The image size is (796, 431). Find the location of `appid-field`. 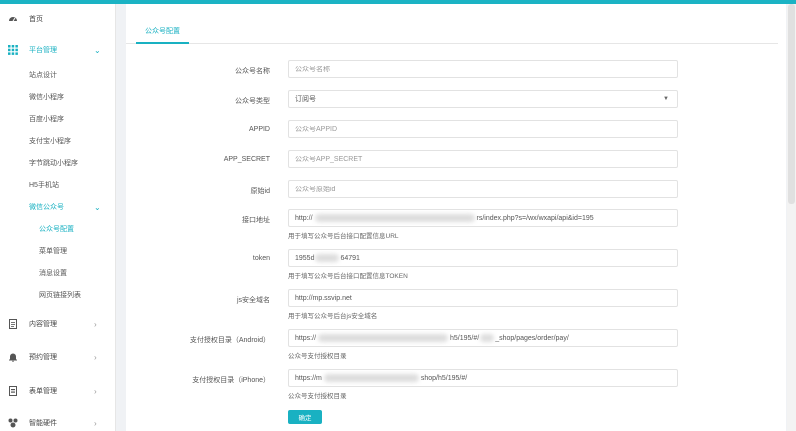

appid-field is located at coordinates (483, 129).